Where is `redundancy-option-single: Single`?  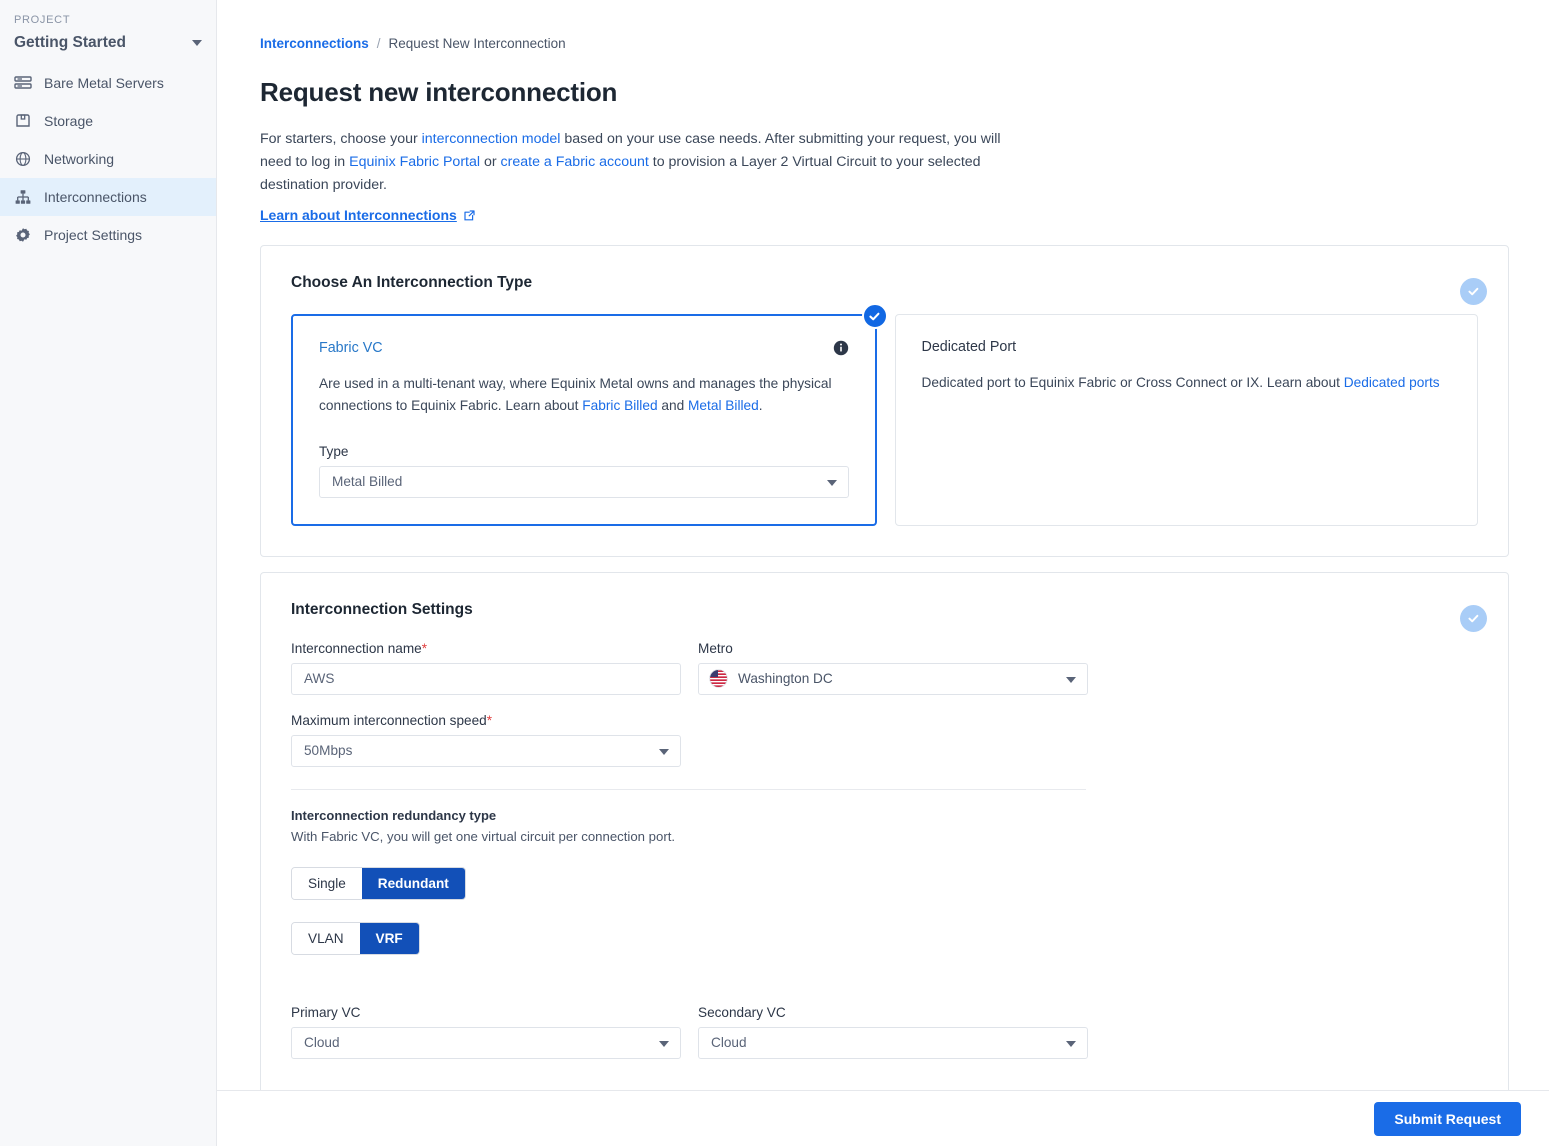 redundancy-option-single: Single is located at coordinates (327, 883).